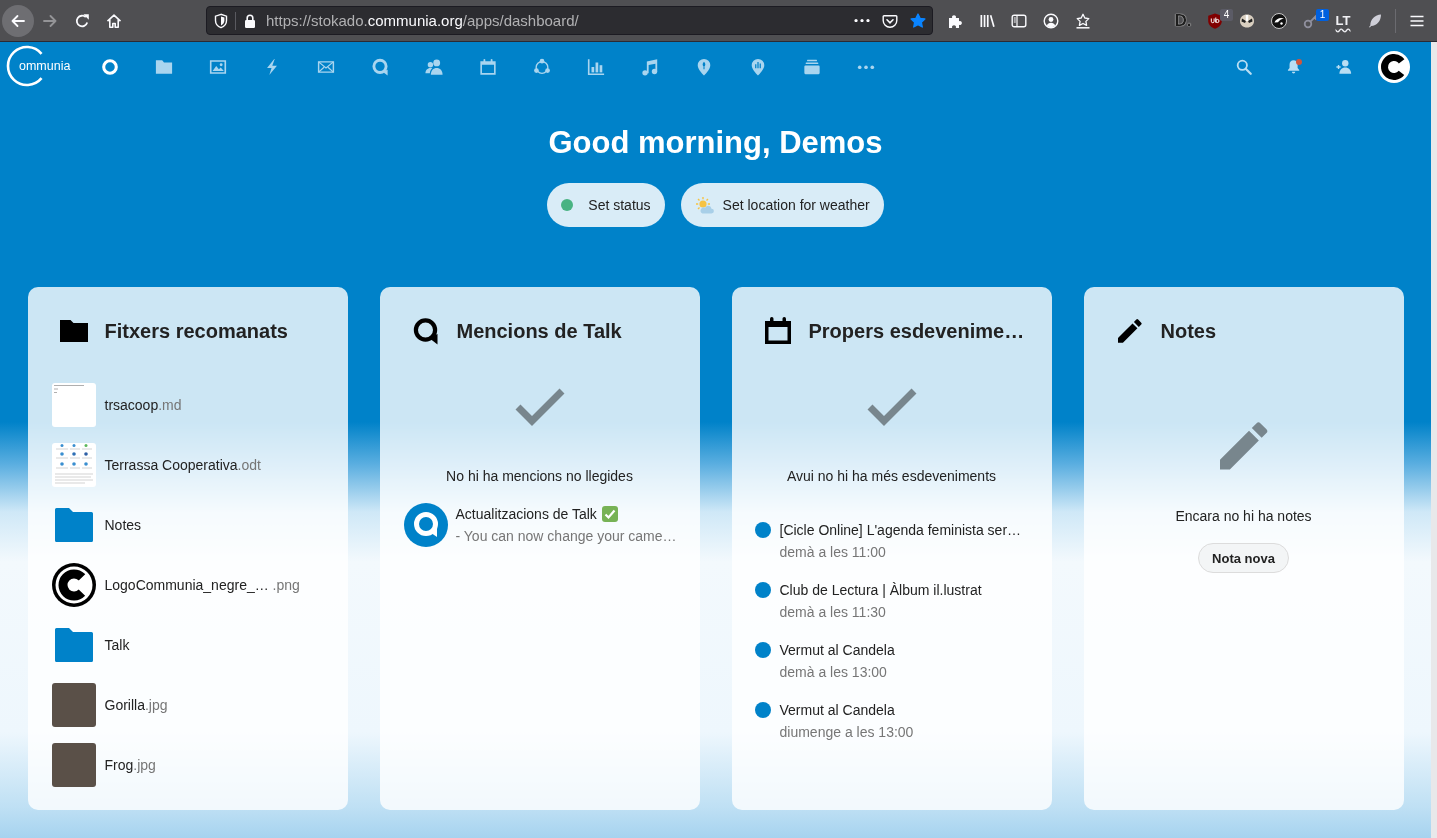  What do you see at coordinates (1051, 20) in the screenshot?
I see `account-icon` at bounding box center [1051, 20].